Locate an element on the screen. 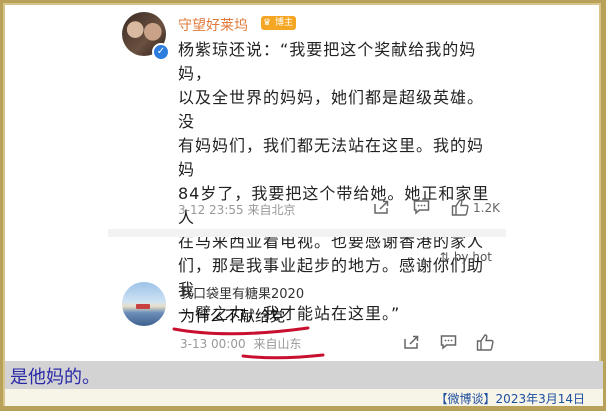 The width and height of the screenshot is (606, 411). comment-username: 我口袋里有糖果2020 is located at coordinates (242, 292).